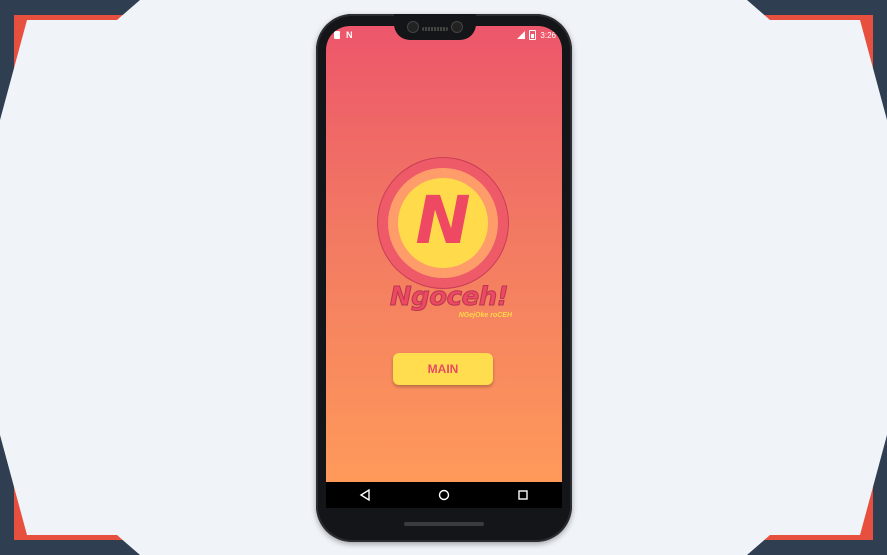 This screenshot has width=887, height=555. Describe the element at coordinates (548, 35) in the screenshot. I see `status-time: 3:26` at that location.